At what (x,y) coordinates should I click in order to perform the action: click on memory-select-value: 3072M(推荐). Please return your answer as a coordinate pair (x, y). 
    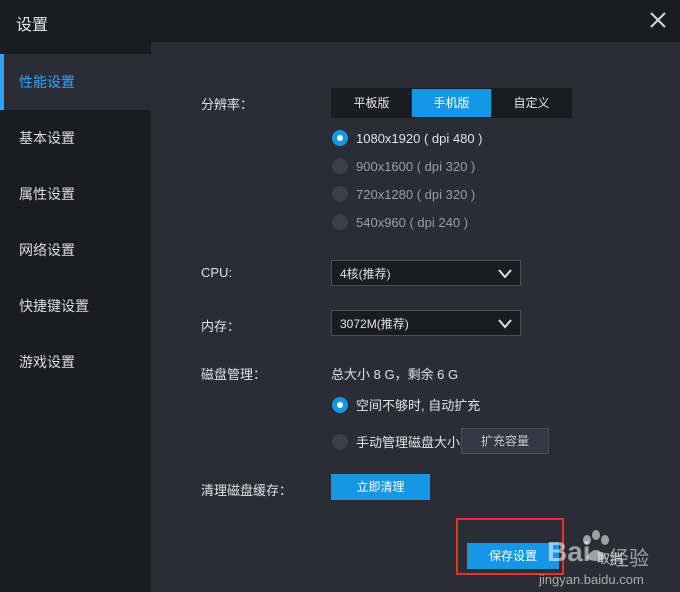
    Looking at the image, I should click on (374, 324).